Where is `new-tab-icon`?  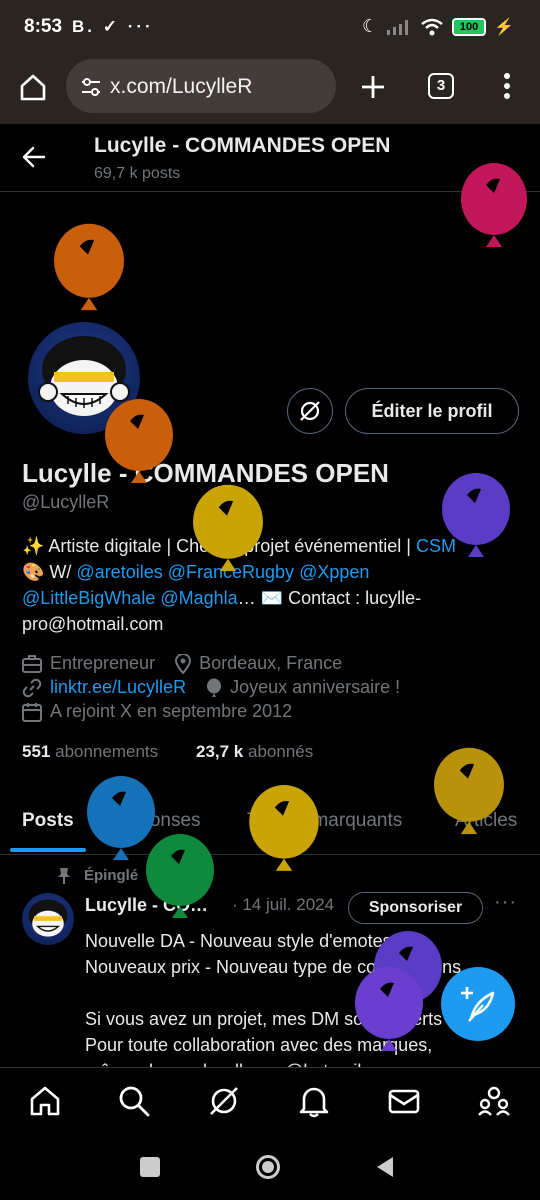 new-tab-icon is located at coordinates (373, 87).